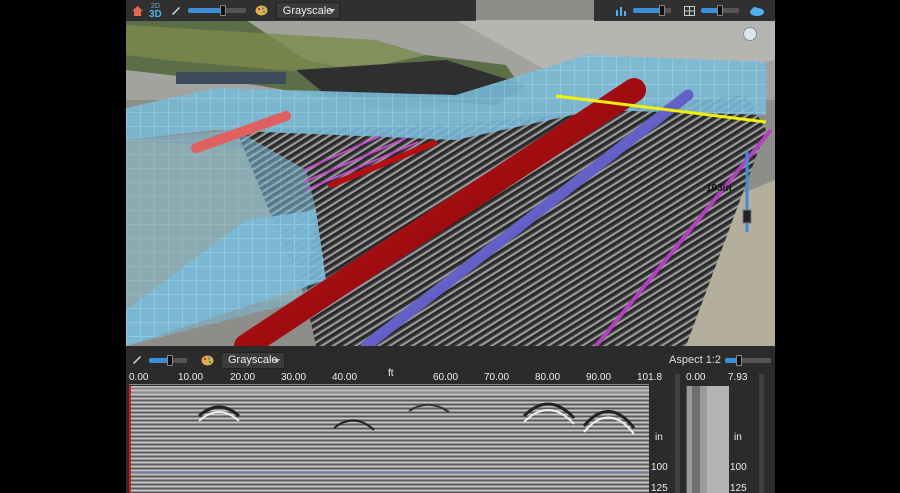 This screenshot has width=900, height=493. I want to click on panel-colormap-select: Grayscale, so click(253, 360).